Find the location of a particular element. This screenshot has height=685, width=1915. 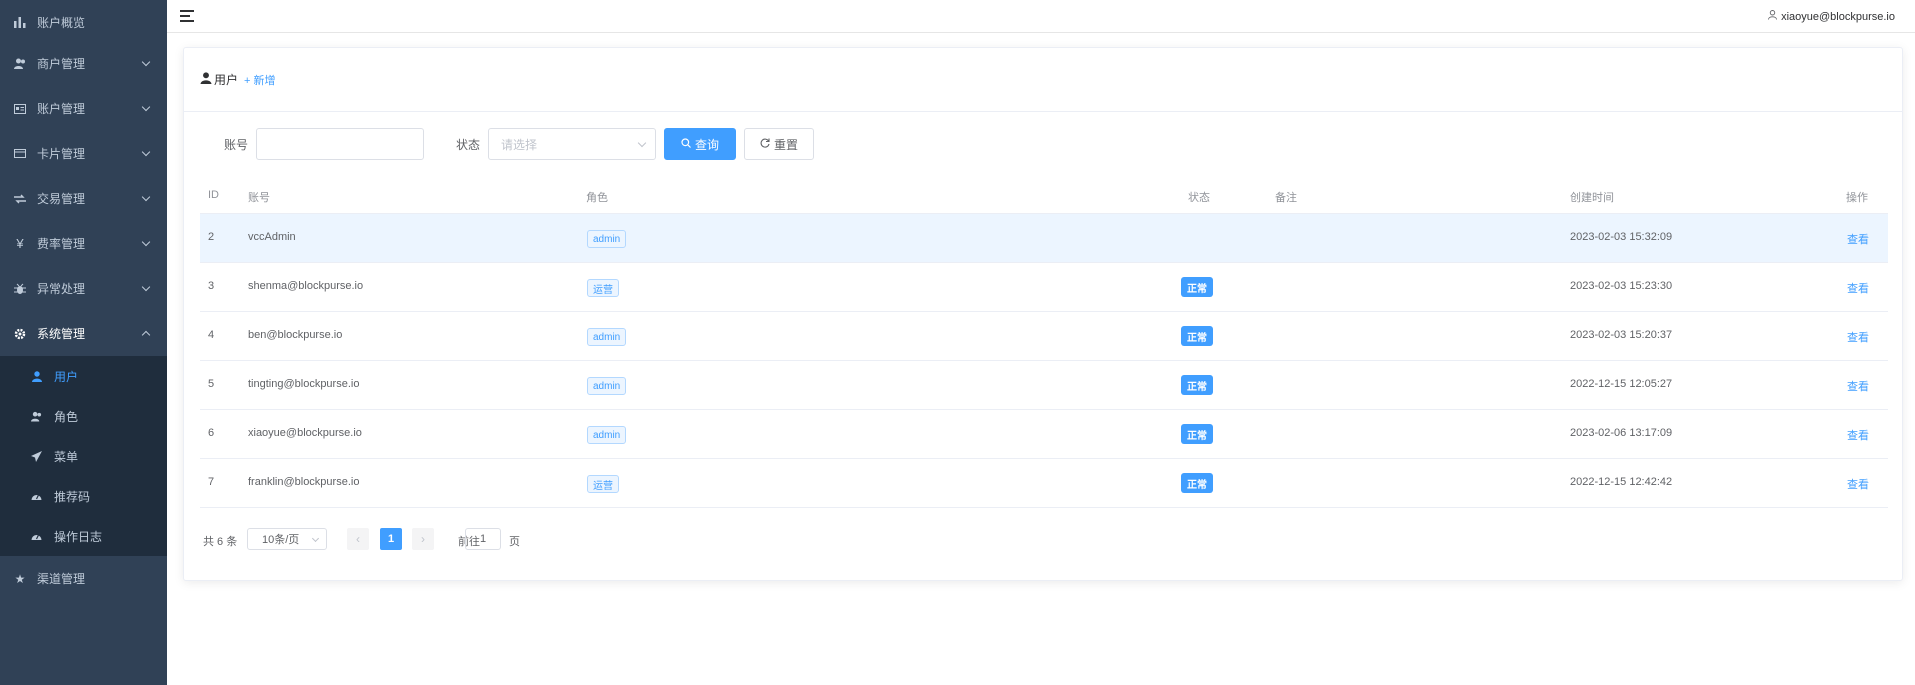

cell-created: 2022-12-15 12:42:42 is located at coordinates (1621, 482).